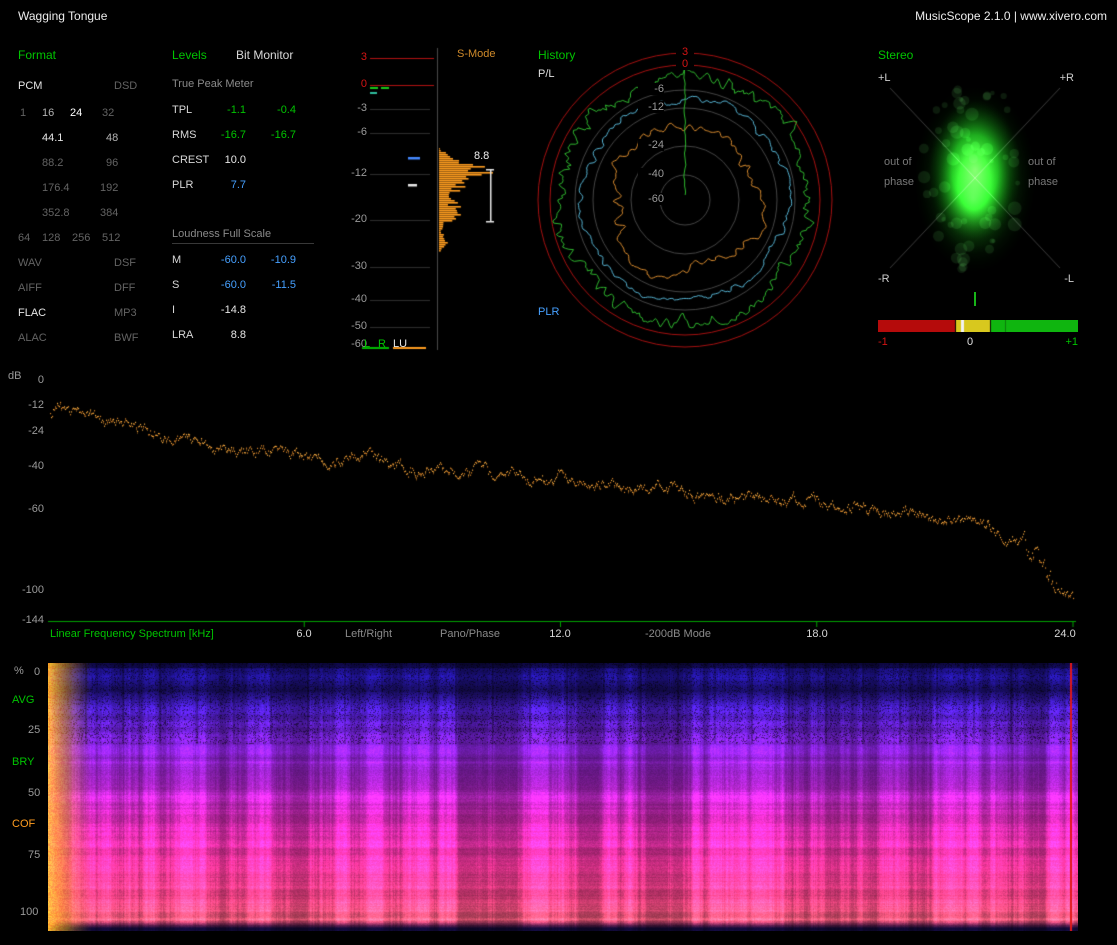  I want to click on spectrum-title: Linear Frequency Spectrum [kHz], so click(132, 634).